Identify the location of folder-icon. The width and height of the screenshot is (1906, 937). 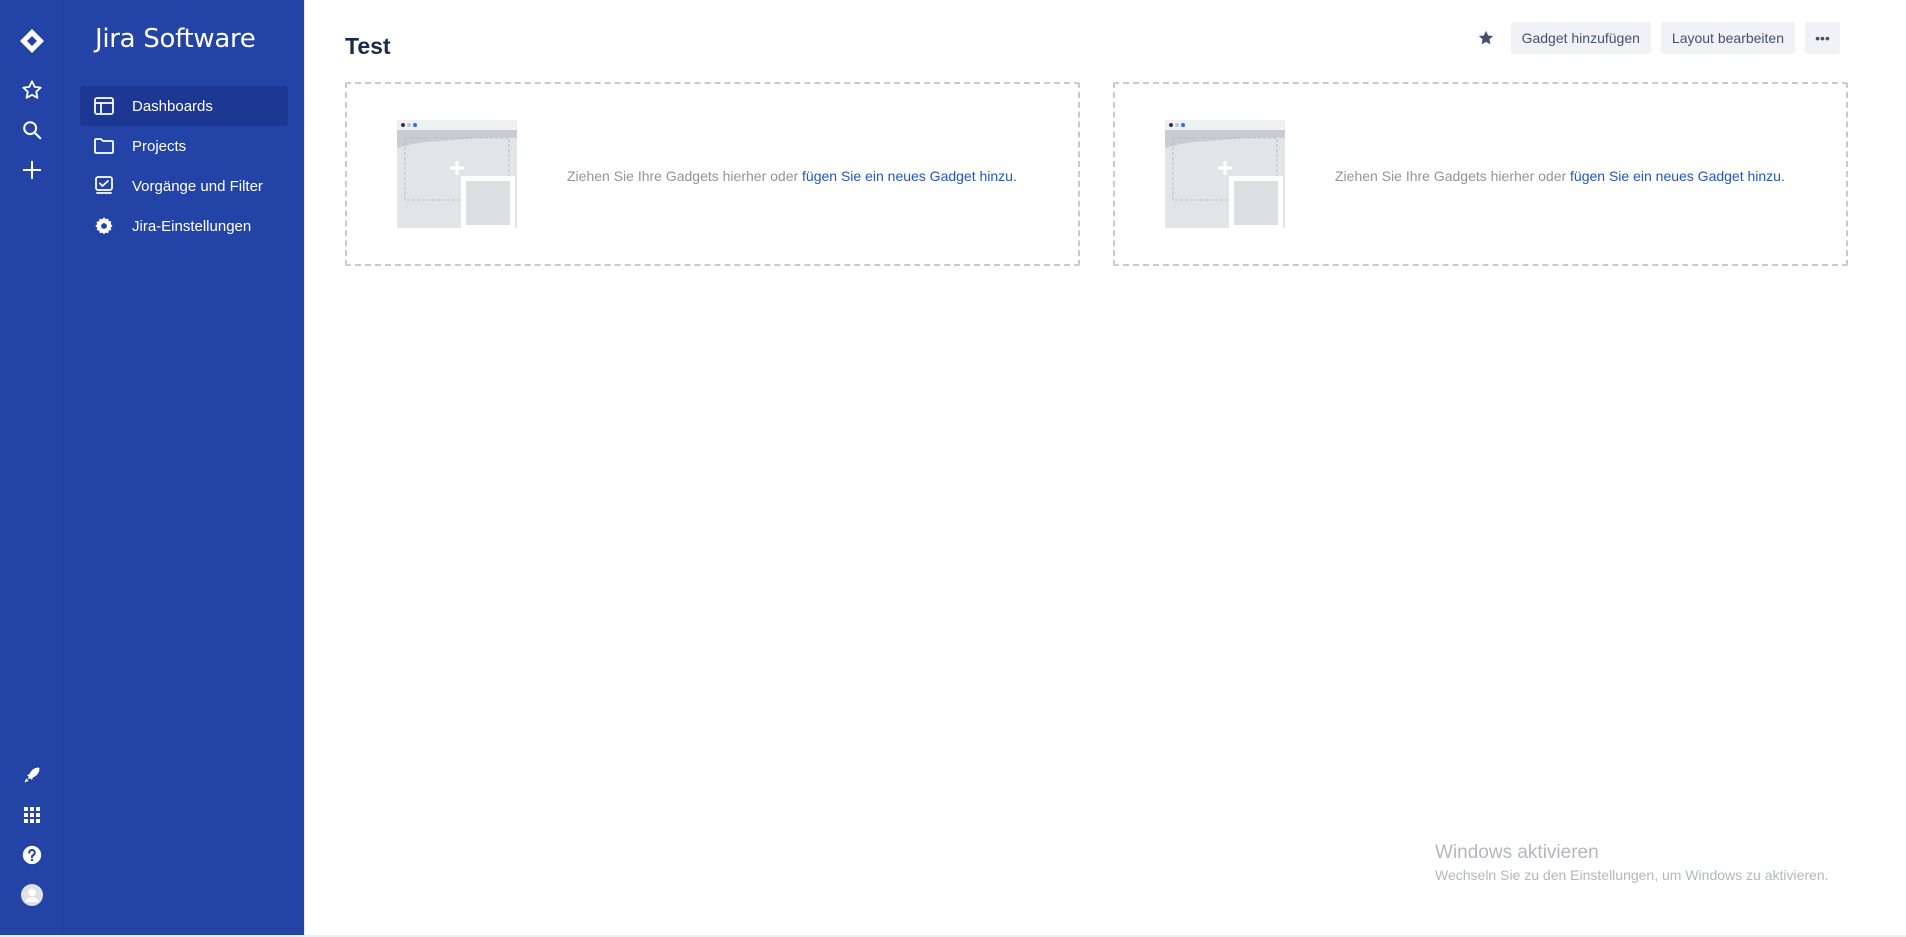
(104, 146).